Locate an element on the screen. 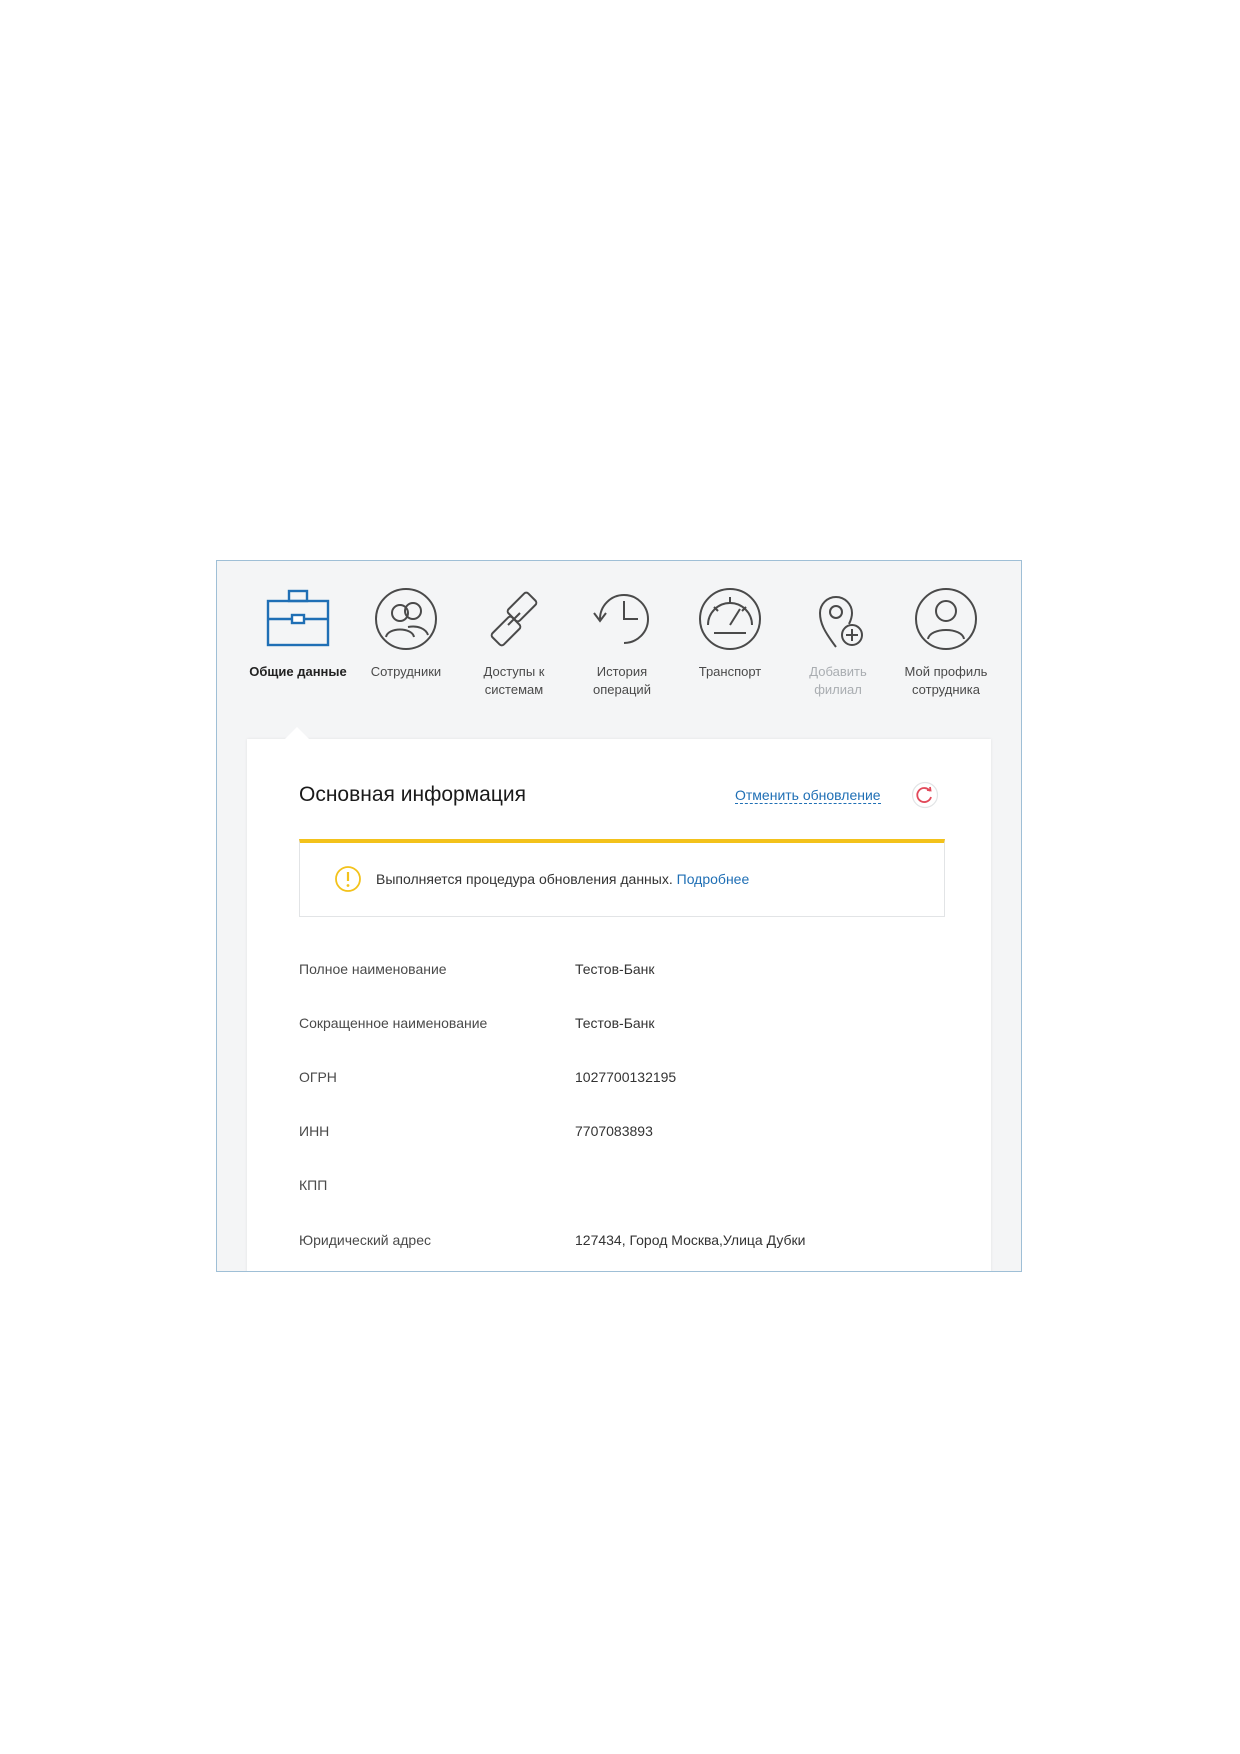 This screenshot has width=1240, height=1754. briefcase-icon is located at coordinates (298, 619).